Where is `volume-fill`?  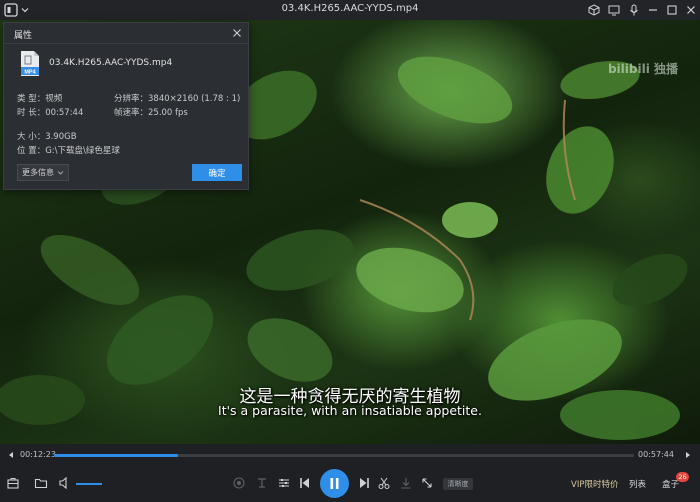
volume-fill is located at coordinates (89, 484).